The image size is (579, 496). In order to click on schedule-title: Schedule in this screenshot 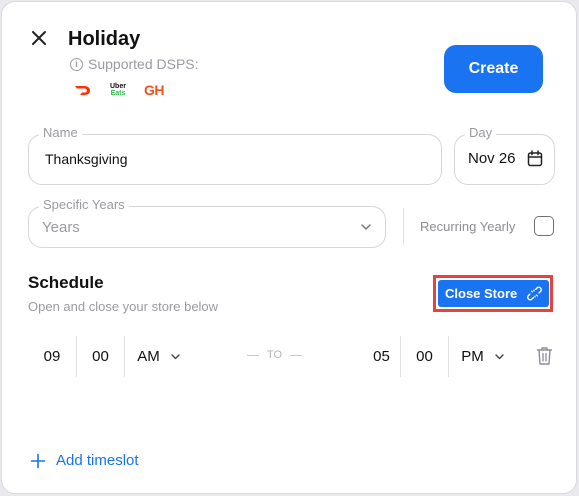, I will do `click(66, 282)`.